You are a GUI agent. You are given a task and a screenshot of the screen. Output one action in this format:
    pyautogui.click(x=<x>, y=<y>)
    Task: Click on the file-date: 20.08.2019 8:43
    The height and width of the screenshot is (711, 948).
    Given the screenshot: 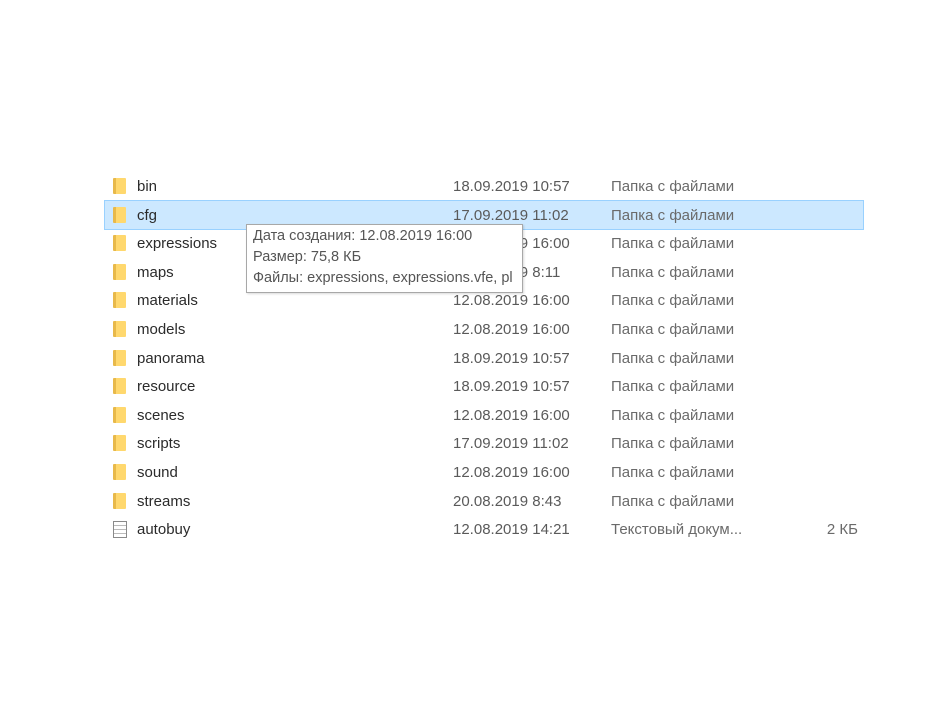 What is the action you would take?
    pyautogui.click(x=507, y=501)
    